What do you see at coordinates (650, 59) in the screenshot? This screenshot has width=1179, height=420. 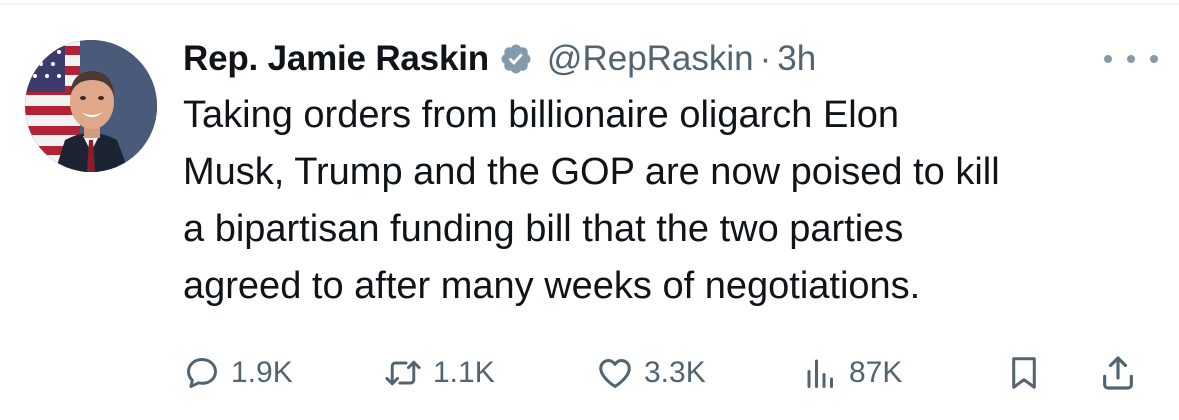 I see `author-handle: @RepRaskin` at bounding box center [650, 59].